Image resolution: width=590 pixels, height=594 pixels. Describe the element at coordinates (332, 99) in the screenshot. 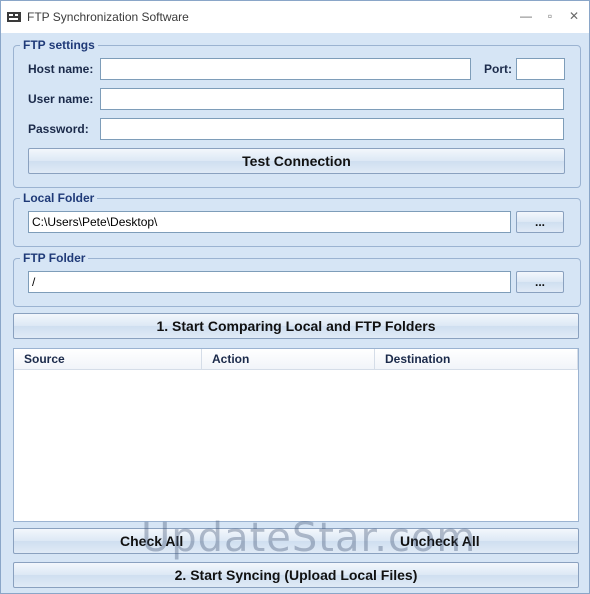

I see `user-name-input` at that location.